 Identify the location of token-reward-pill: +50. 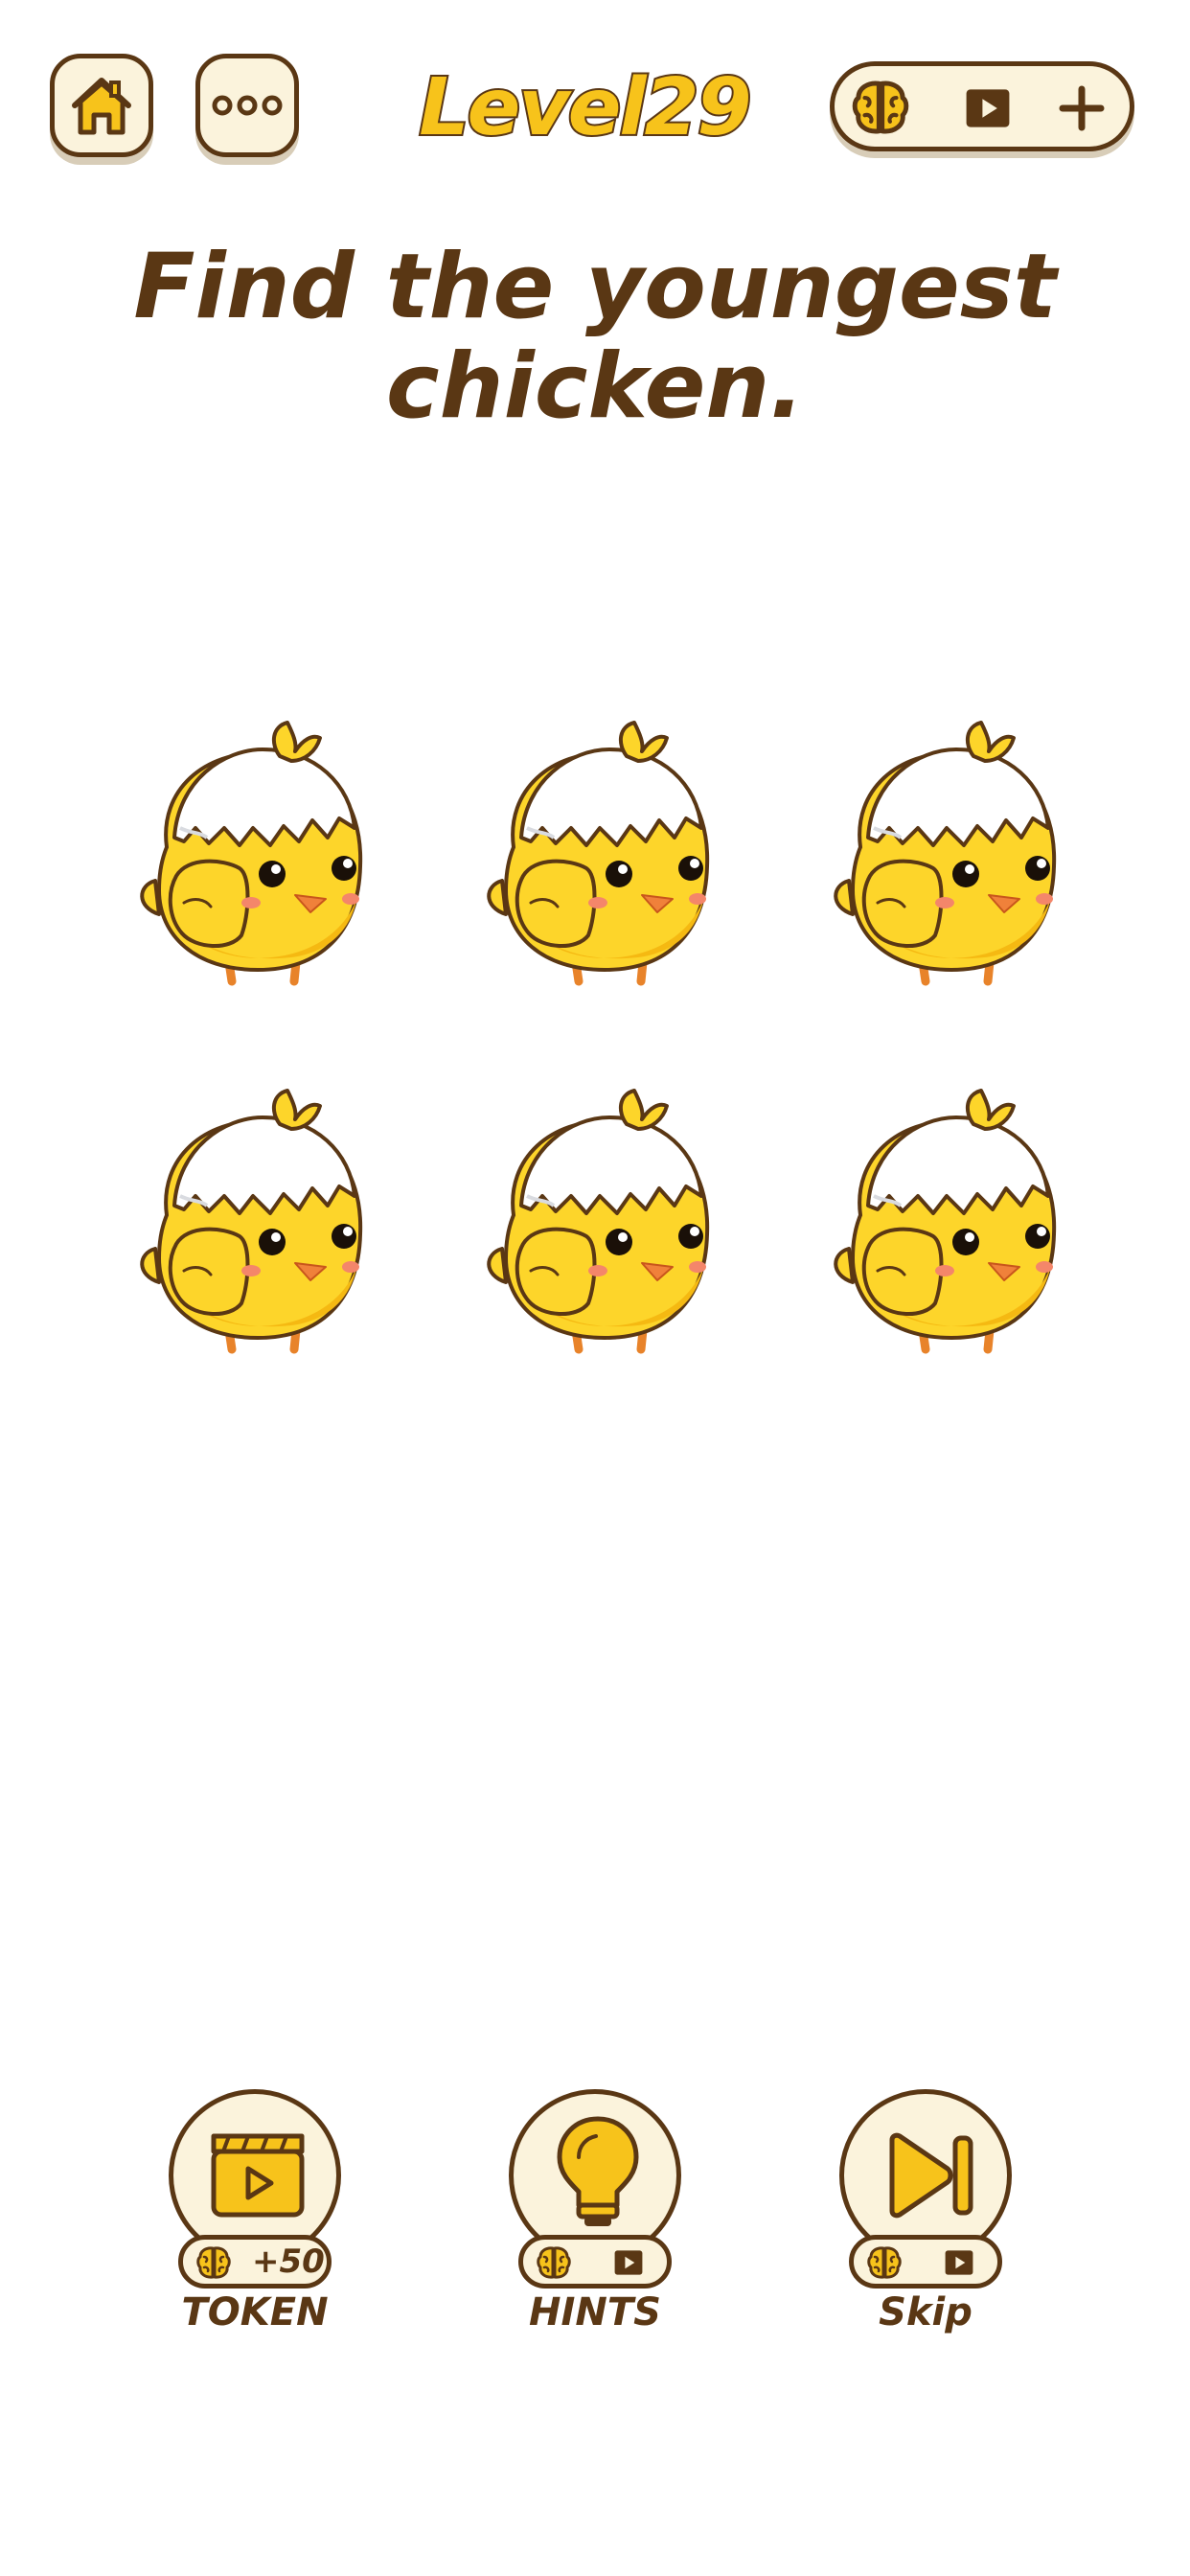
(255, 2261).